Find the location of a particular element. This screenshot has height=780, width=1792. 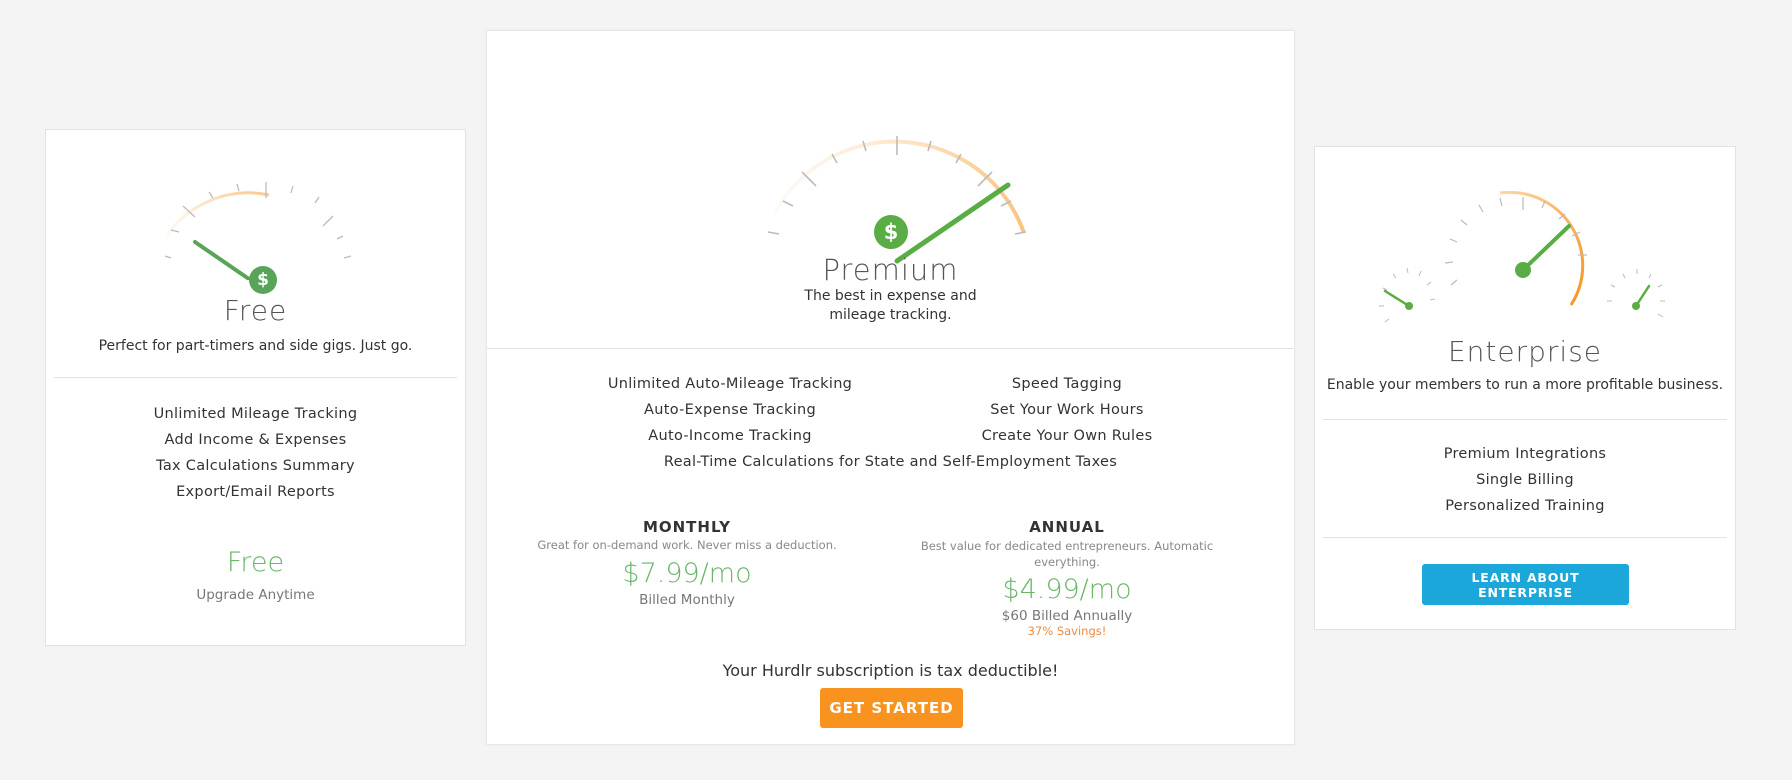

premium-dollar-icon: $ is located at coordinates (891, 232).